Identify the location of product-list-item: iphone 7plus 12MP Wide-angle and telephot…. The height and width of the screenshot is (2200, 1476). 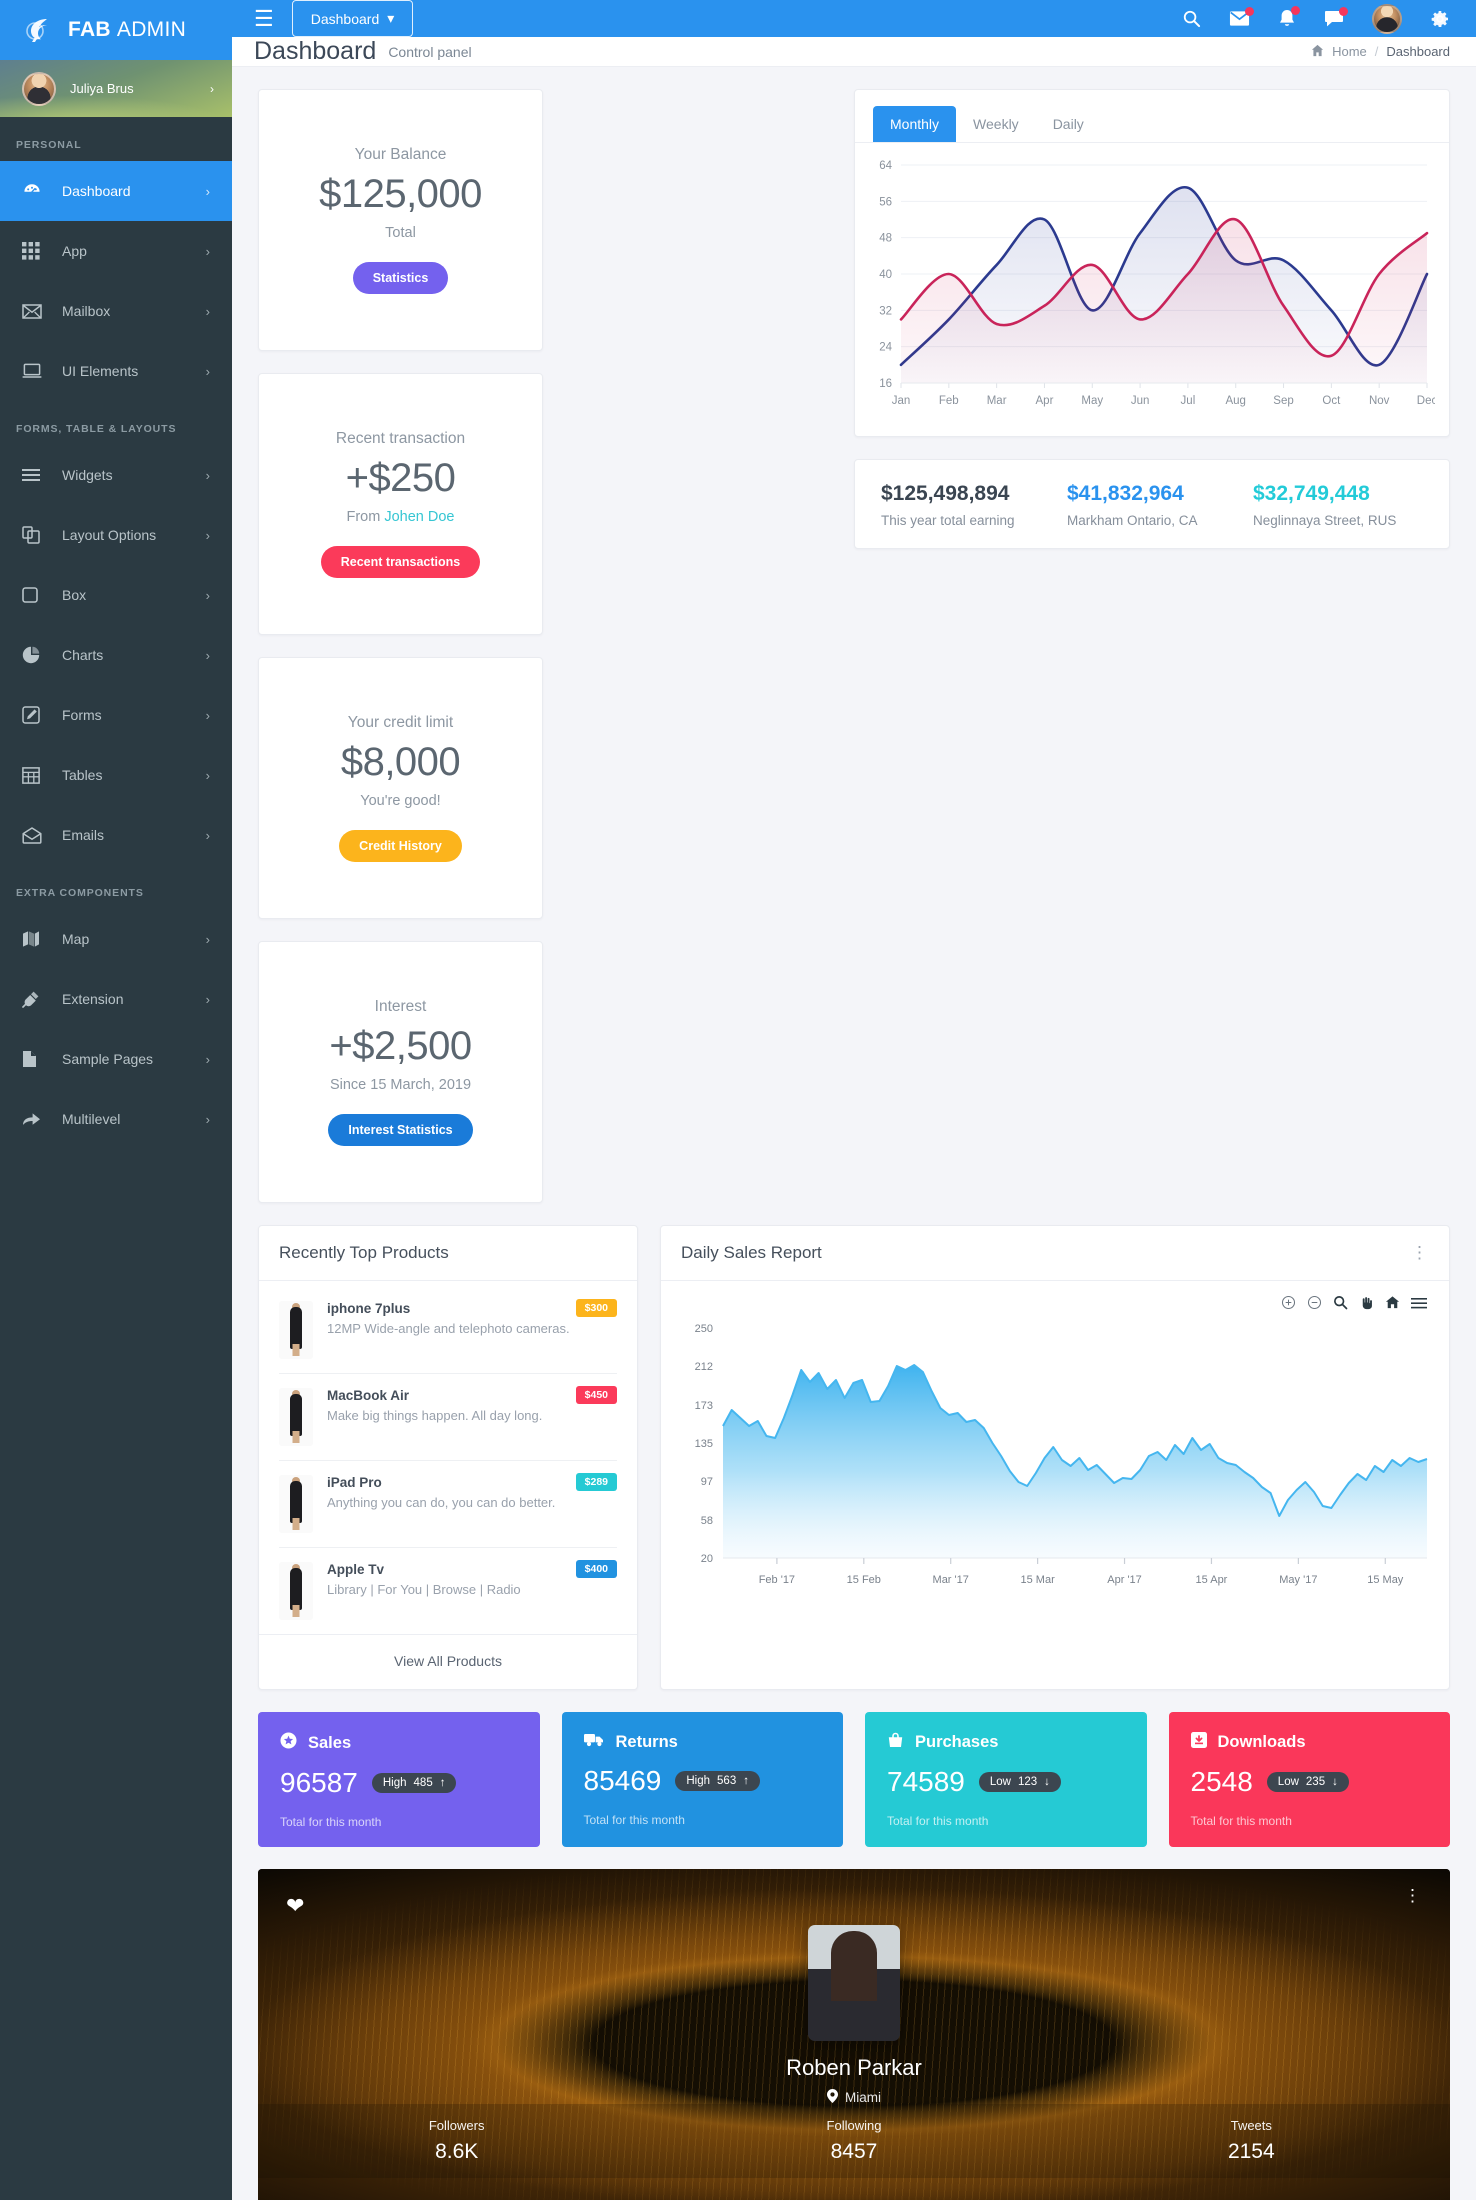
(448, 1330).